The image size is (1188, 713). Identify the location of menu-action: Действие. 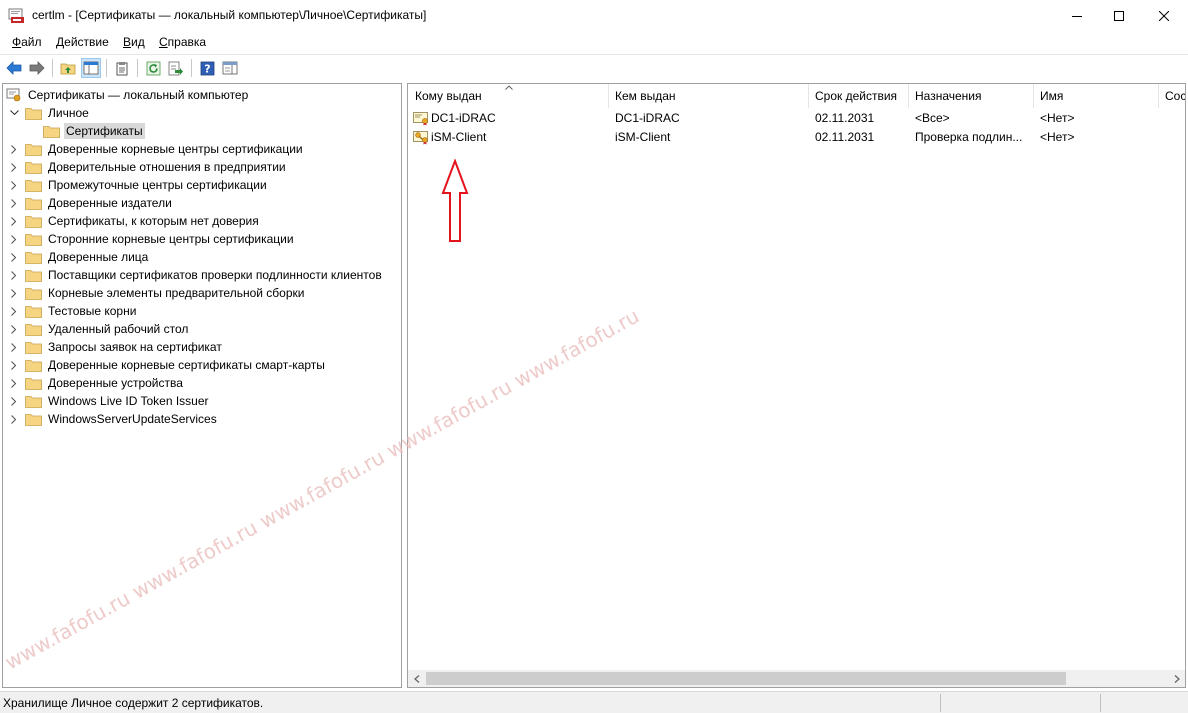
(82, 42).